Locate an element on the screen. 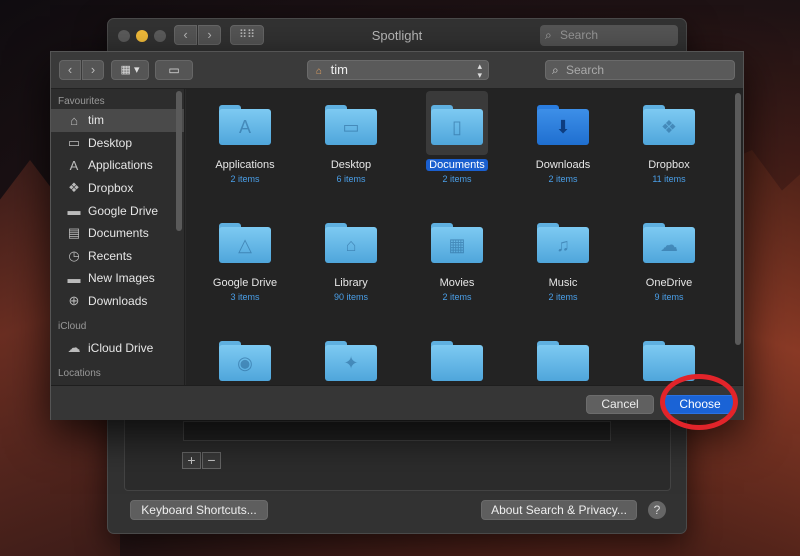 The image size is (800, 556). help-button: ? is located at coordinates (657, 510).